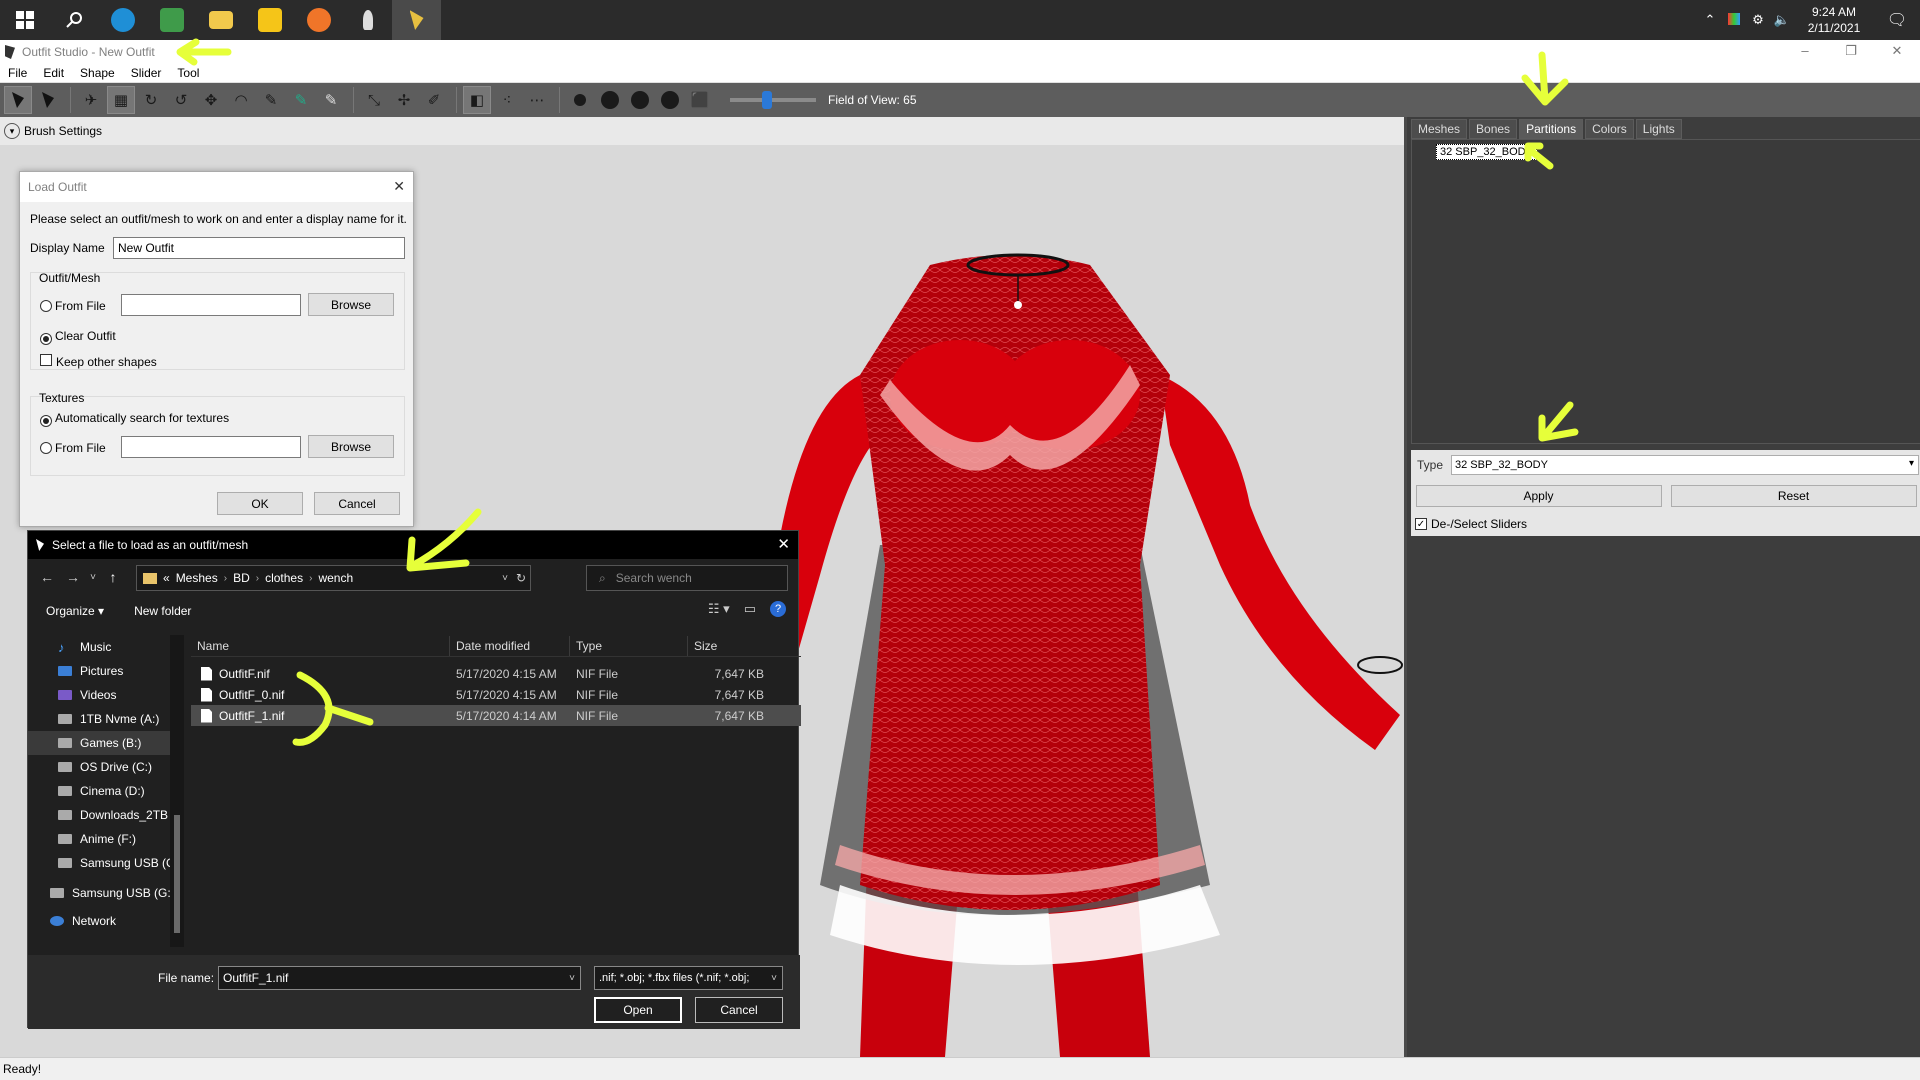  What do you see at coordinates (320, 645) in the screenshot?
I see `column-name: Name` at bounding box center [320, 645].